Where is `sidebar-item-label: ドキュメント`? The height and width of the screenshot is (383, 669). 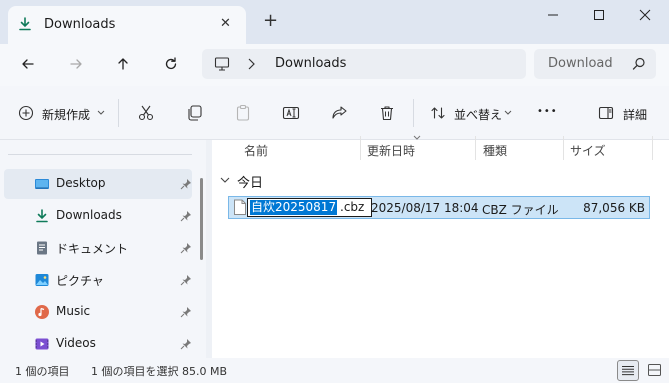 sidebar-item-label: ドキュメント is located at coordinates (92, 249).